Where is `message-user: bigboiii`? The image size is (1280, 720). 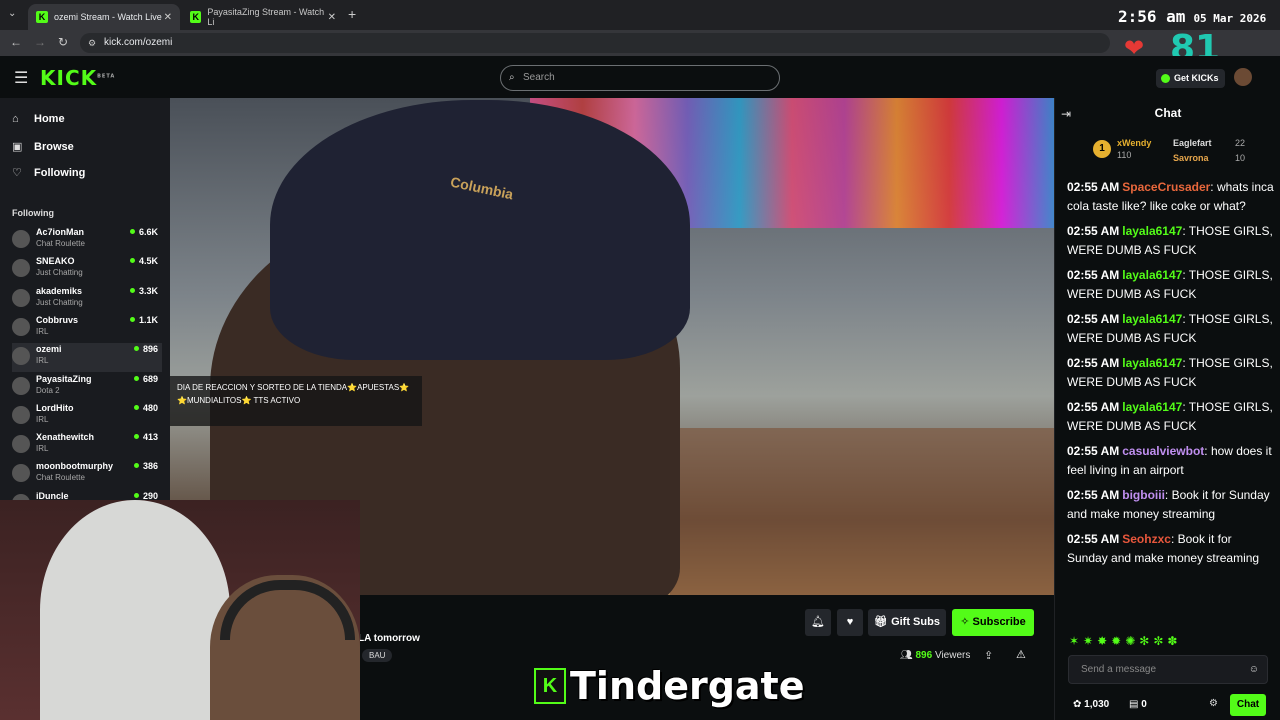
message-user: bigboiii is located at coordinates (1143, 495).